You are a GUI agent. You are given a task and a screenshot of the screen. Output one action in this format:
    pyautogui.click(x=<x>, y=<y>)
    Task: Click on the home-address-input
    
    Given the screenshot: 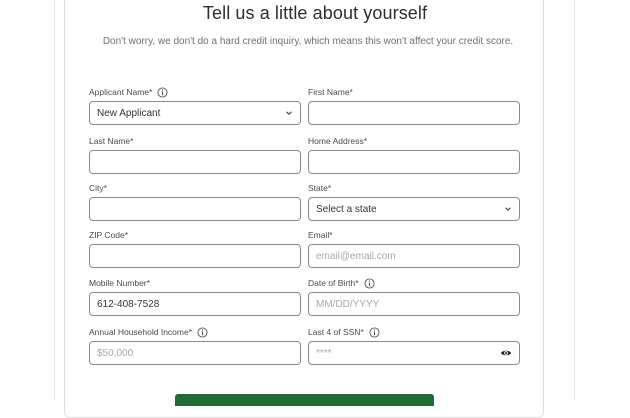 What is the action you would take?
    pyautogui.click(x=414, y=162)
    